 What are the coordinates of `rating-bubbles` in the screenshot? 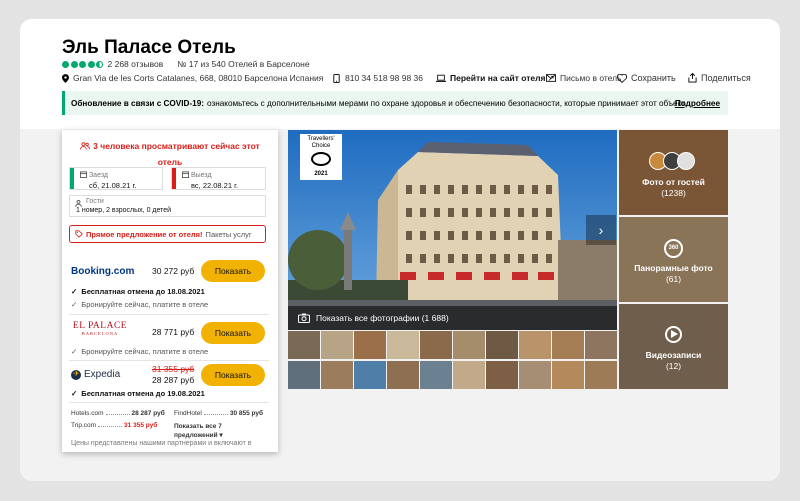 It's located at (83, 64).